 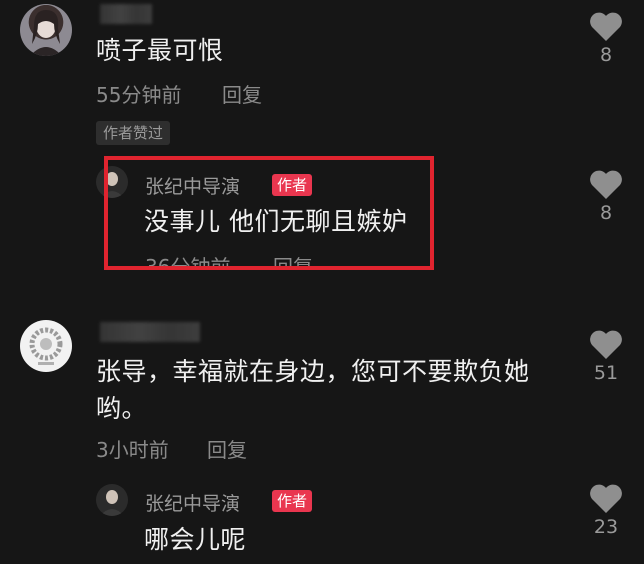 I want to click on comment-text-line2: 哟。, so click(x=122, y=408).